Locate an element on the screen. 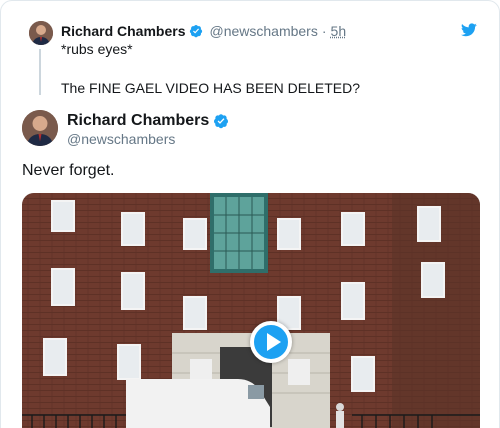  main-author-name-row: Richard Chambers is located at coordinates (148, 121).